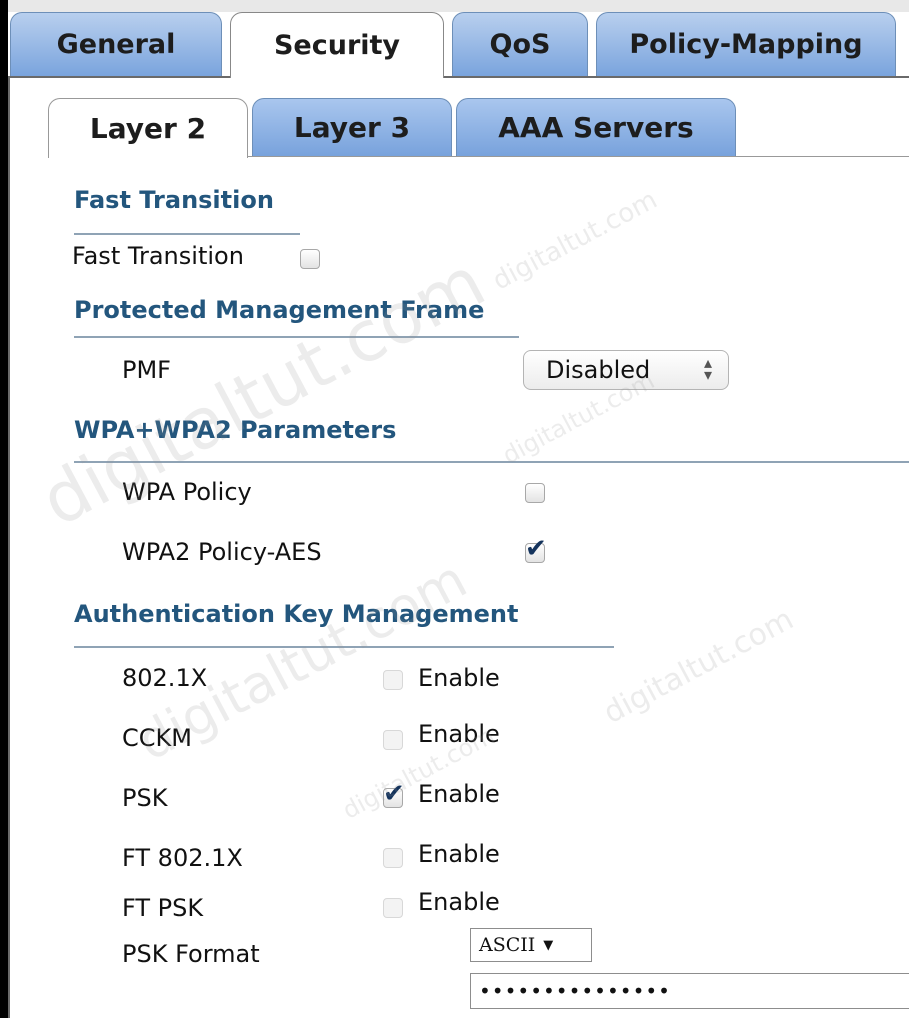  I want to click on window-top-strip, so click(458, 6).